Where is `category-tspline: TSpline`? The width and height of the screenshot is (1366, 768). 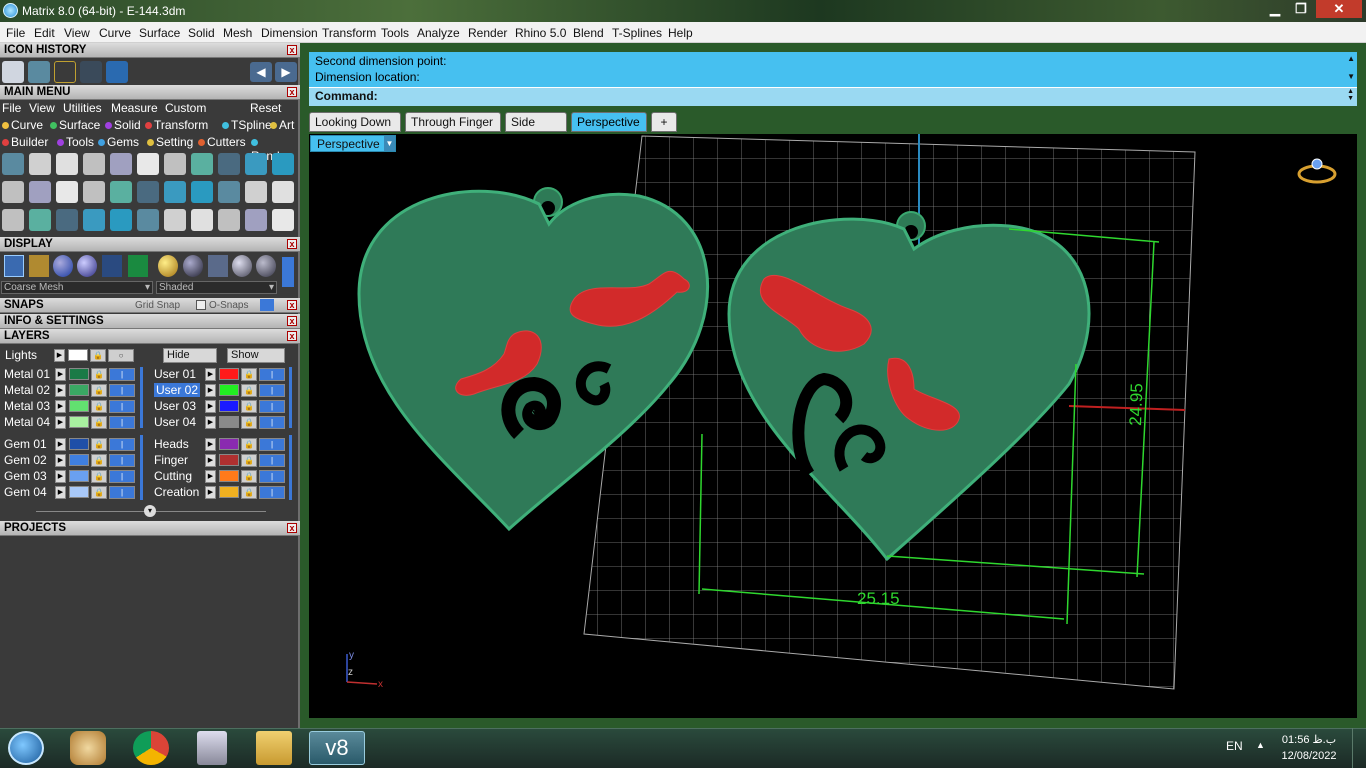
category-tspline: TSpline is located at coordinates (247, 125).